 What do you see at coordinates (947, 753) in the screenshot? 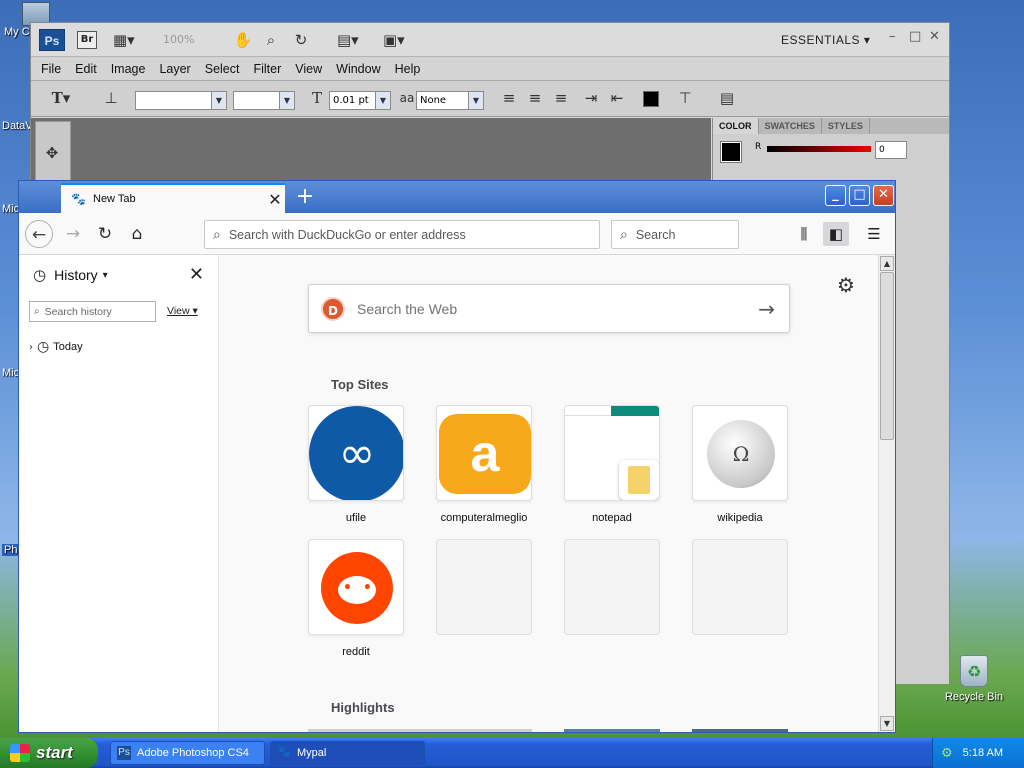
I see `network-icon: ⚙` at bounding box center [947, 753].